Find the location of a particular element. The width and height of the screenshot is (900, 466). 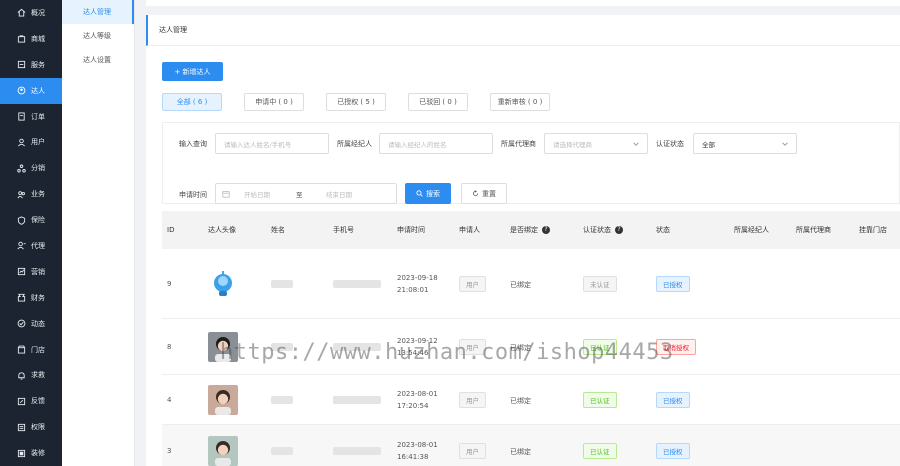

page-title: 达人管理 is located at coordinates (523, 30).